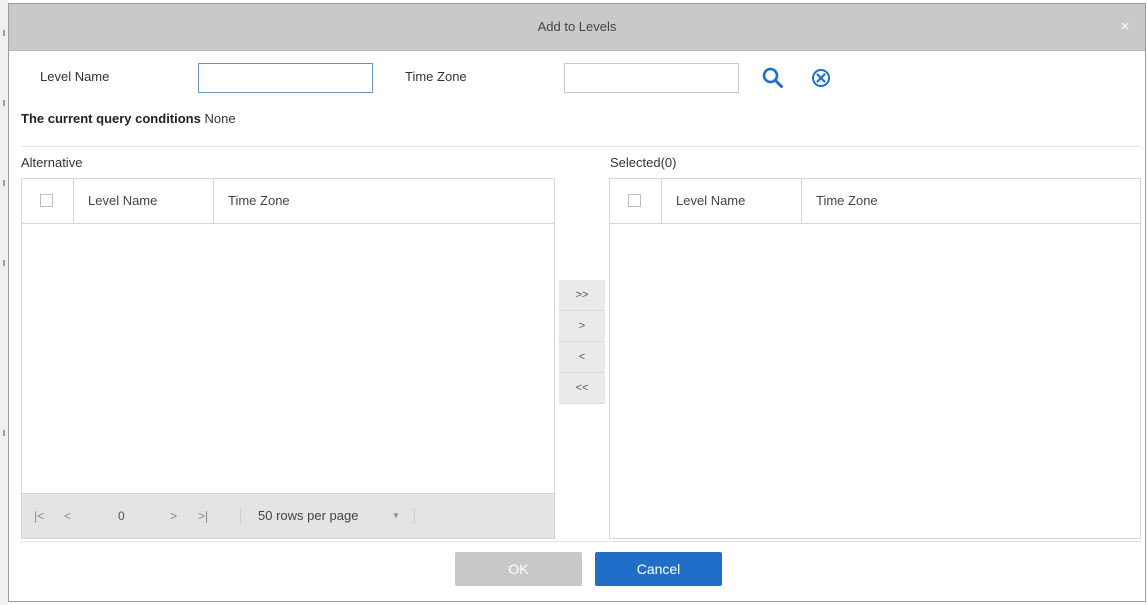  I want to click on ok-button: OK, so click(518, 569).